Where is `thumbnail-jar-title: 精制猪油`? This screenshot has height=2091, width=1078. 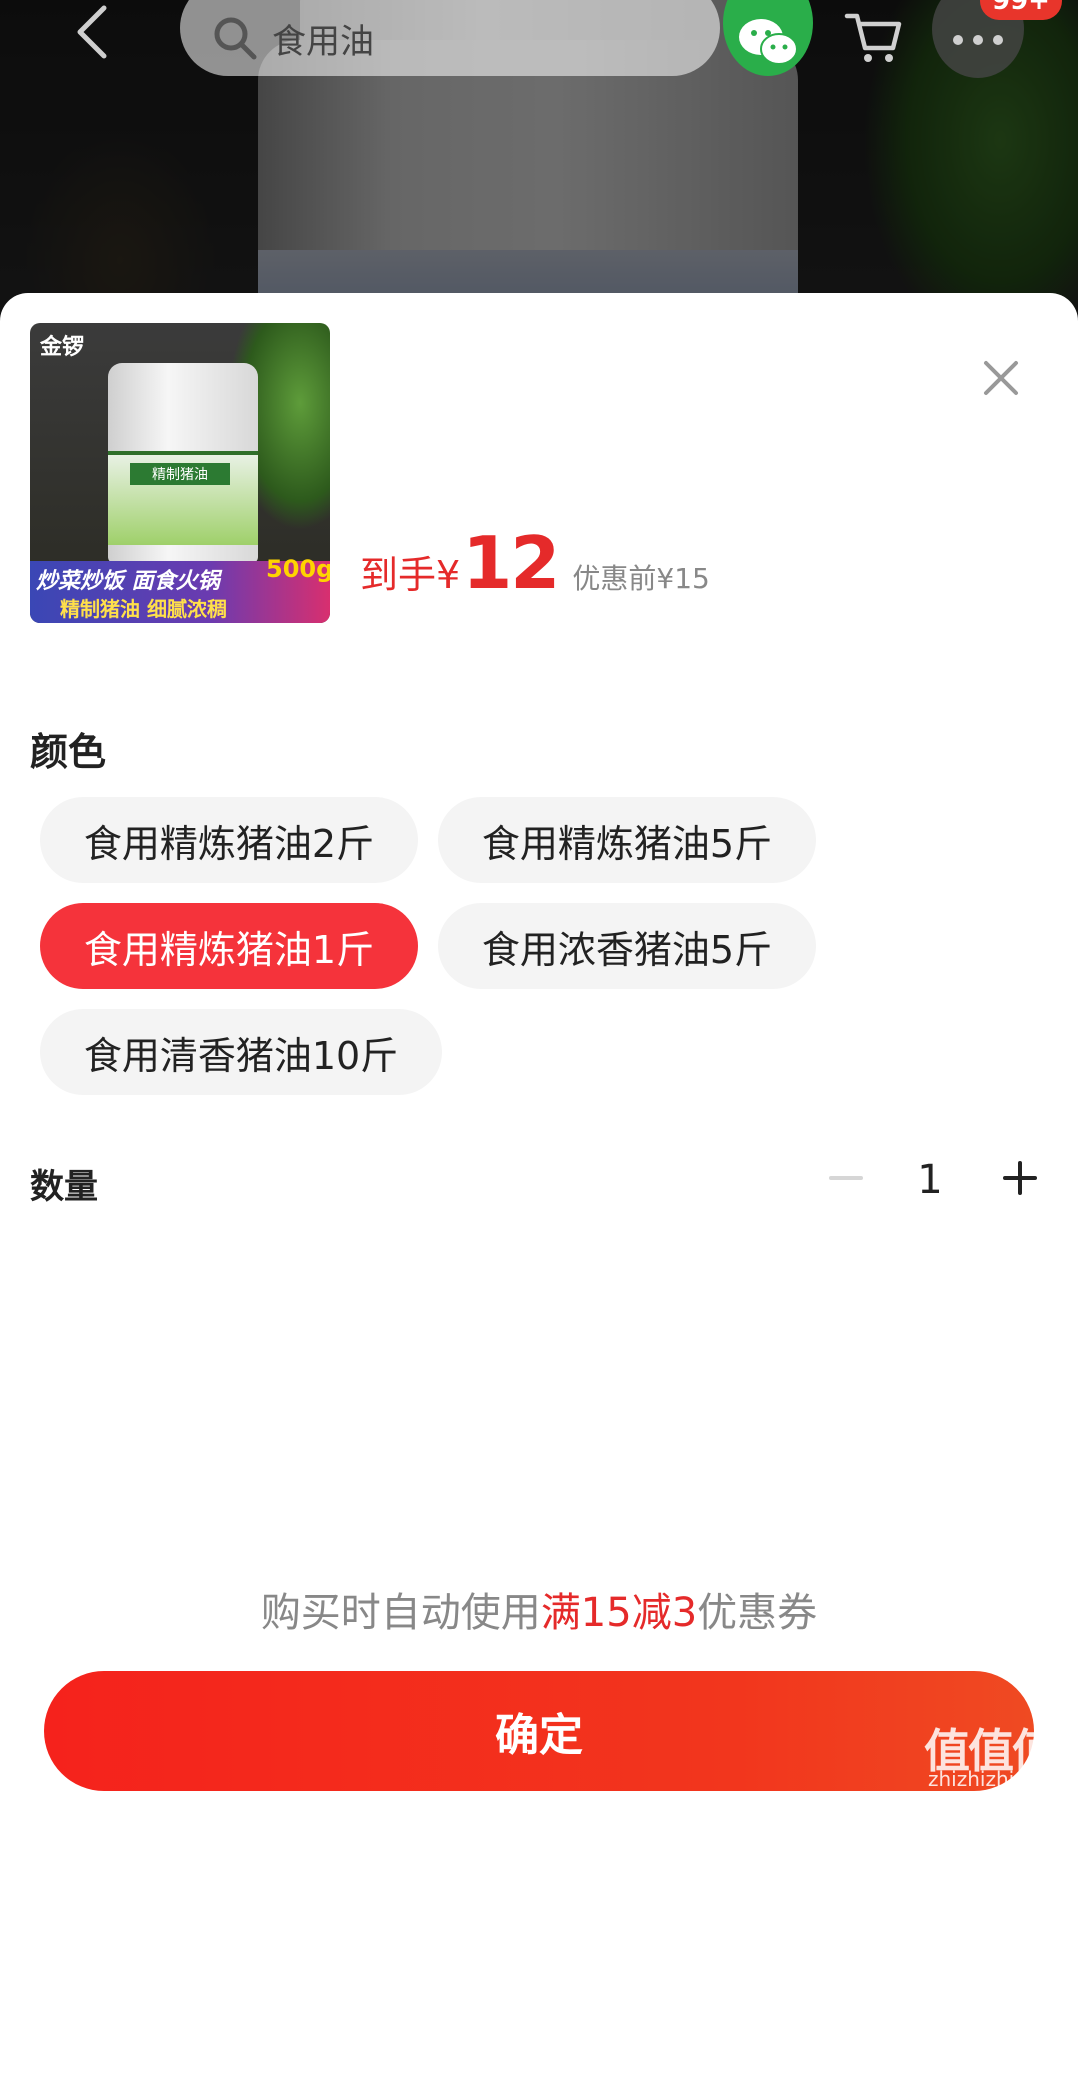
thumbnail-jar-title: 精制猪油 is located at coordinates (180, 474).